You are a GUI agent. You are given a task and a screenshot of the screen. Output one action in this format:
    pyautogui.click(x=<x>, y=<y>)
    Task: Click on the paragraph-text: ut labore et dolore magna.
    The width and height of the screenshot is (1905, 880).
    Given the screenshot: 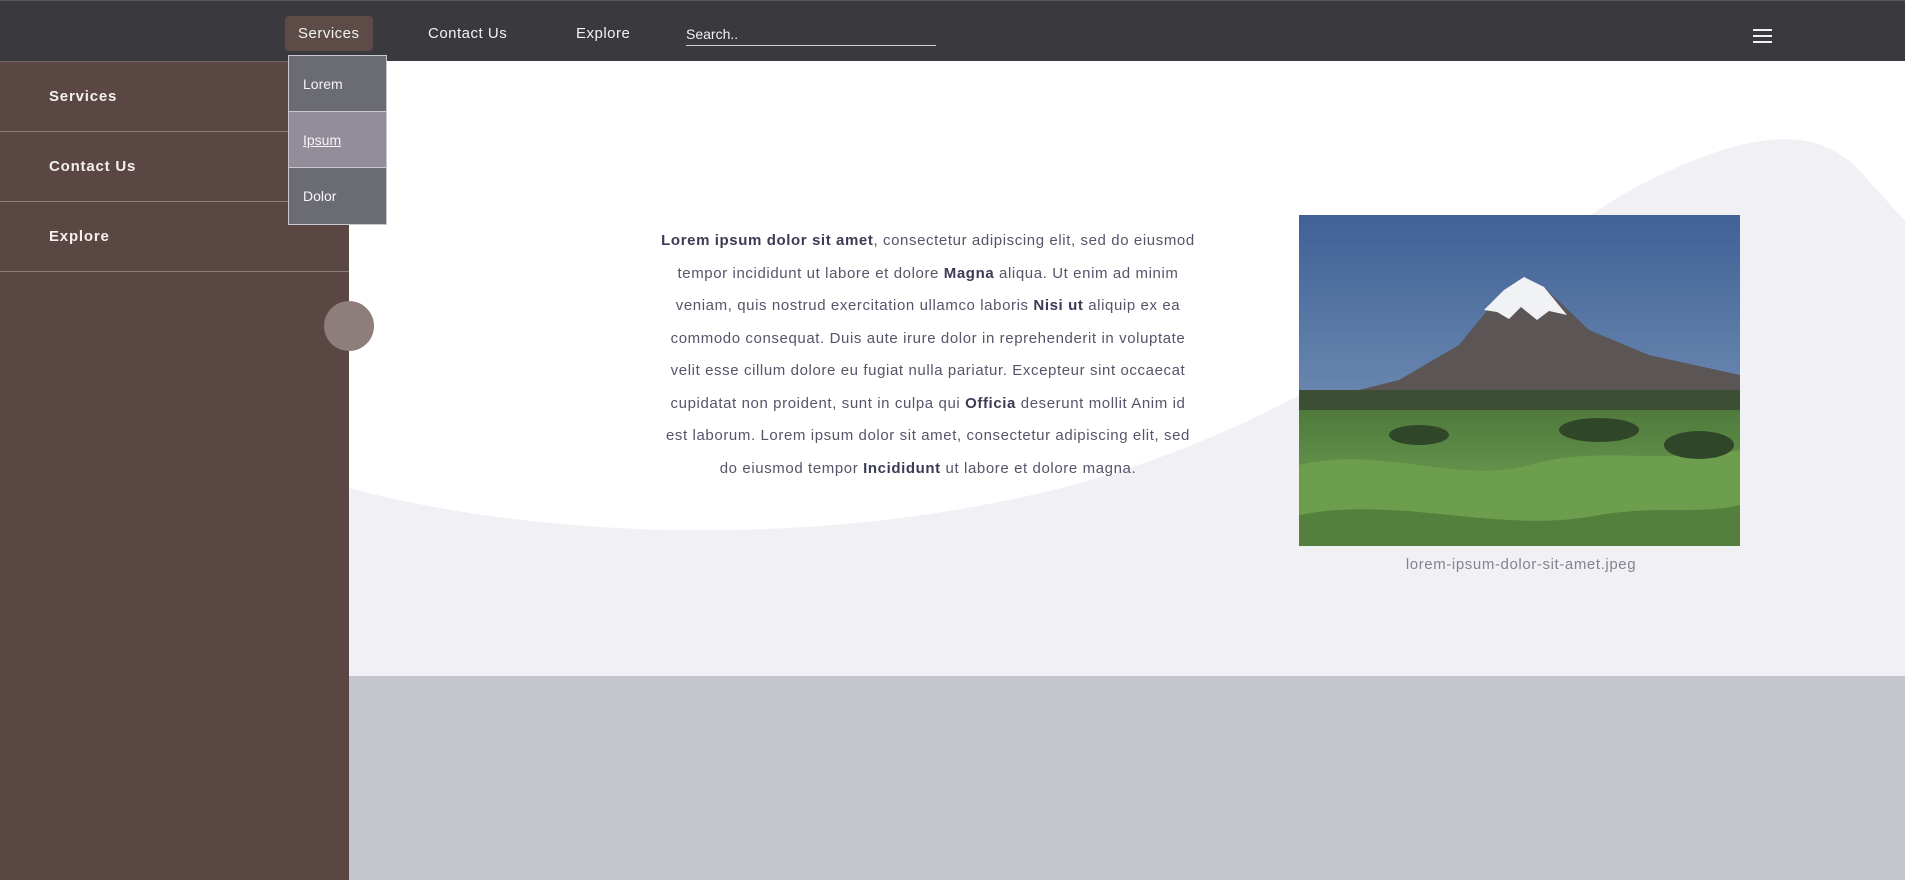 What is the action you would take?
    pyautogui.click(x=1038, y=468)
    